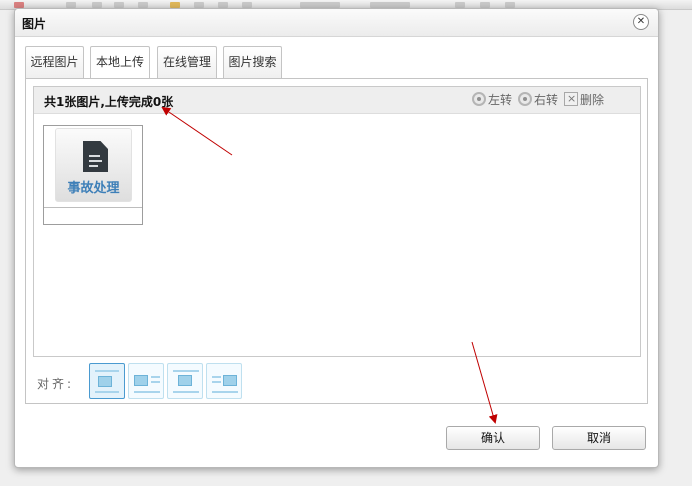 Image resolution: width=692 pixels, height=486 pixels. What do you see at coordinates (336, 23) in the screenshot?
I see `dialog-titlebar: 图片 ✕` at bounding box center [336, 23].